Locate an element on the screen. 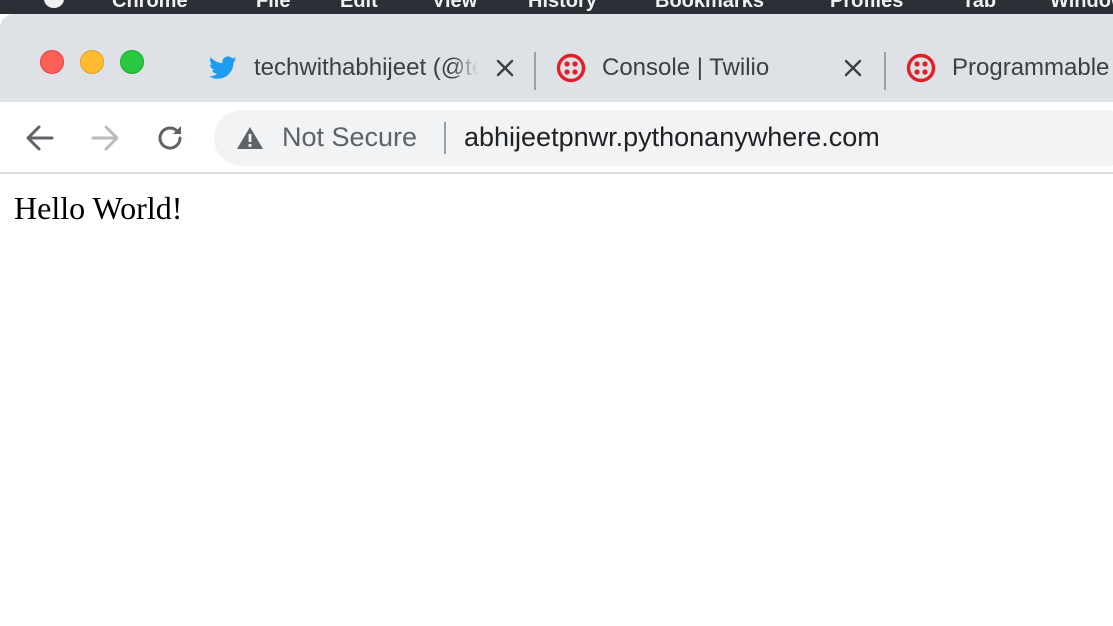  security-status-label: Not Secure is located at coordinates (349, 137).